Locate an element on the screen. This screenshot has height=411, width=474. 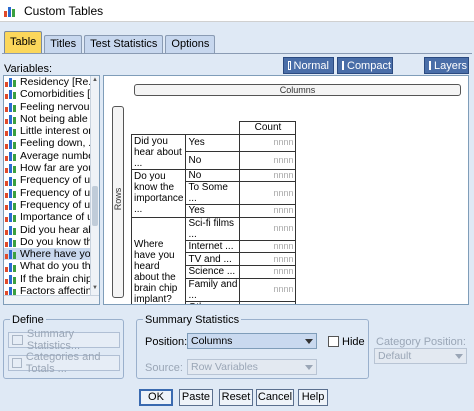
scroll-thumb is located at coordinates (95, 206).